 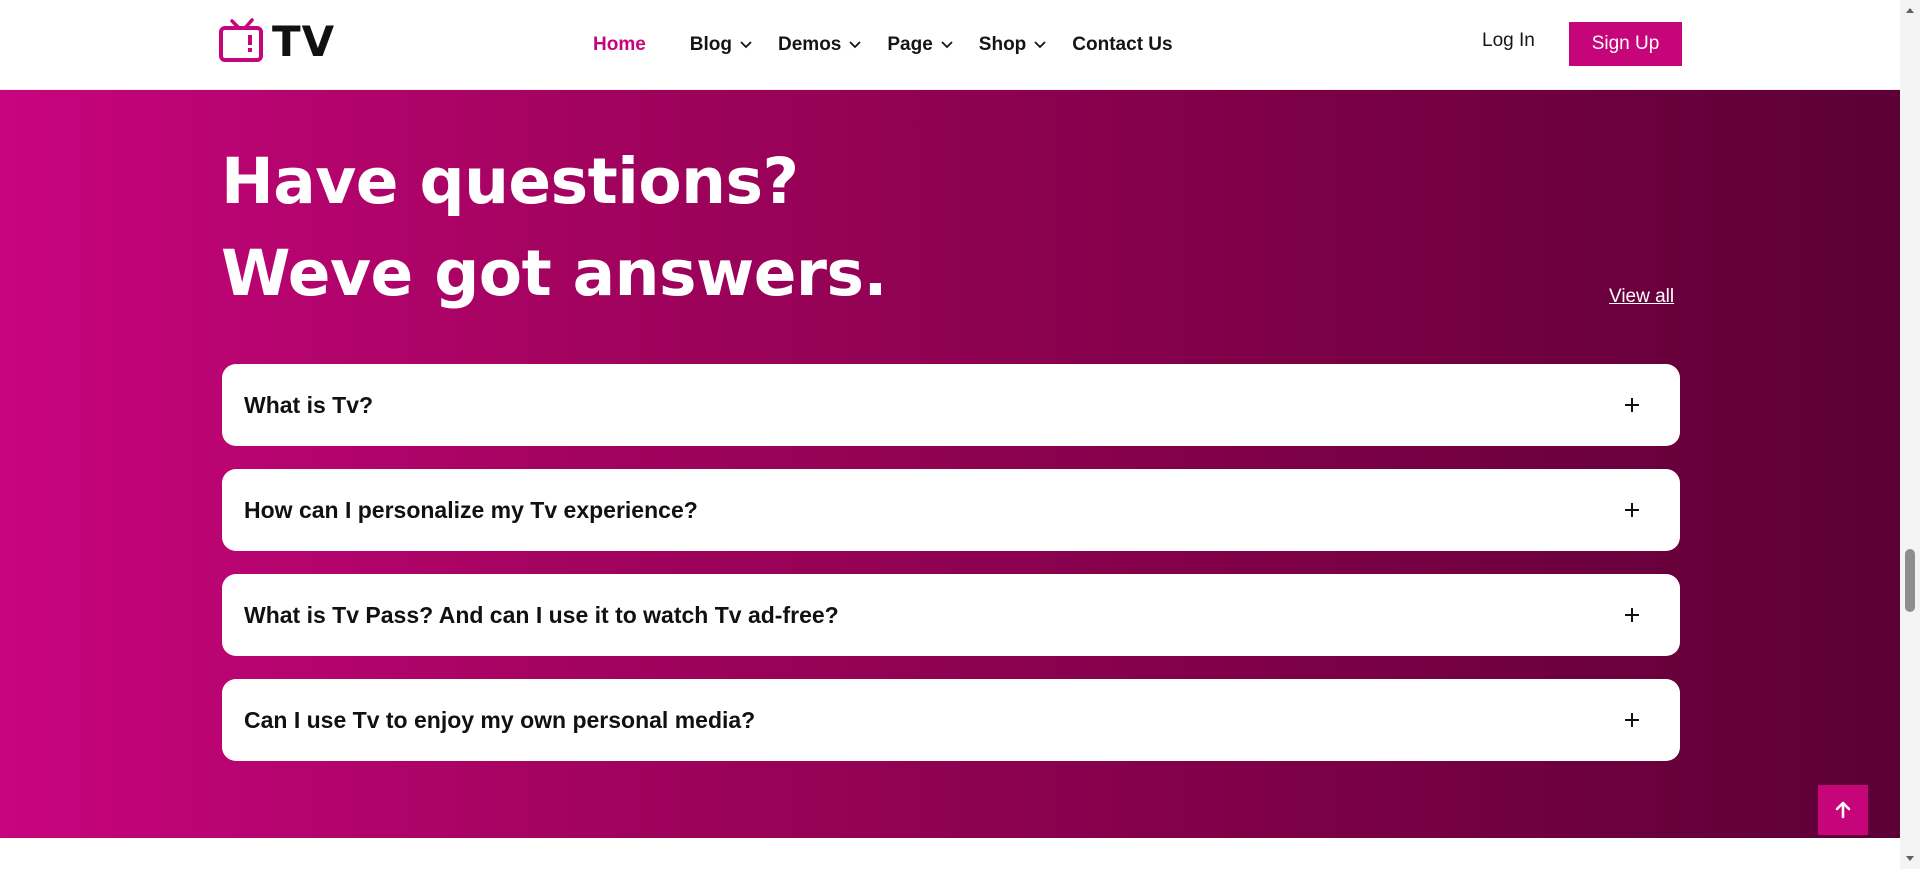 I want to click on main-nav: Home Blog Demos Page Shop Contact Us, so click(x=905, y=45).